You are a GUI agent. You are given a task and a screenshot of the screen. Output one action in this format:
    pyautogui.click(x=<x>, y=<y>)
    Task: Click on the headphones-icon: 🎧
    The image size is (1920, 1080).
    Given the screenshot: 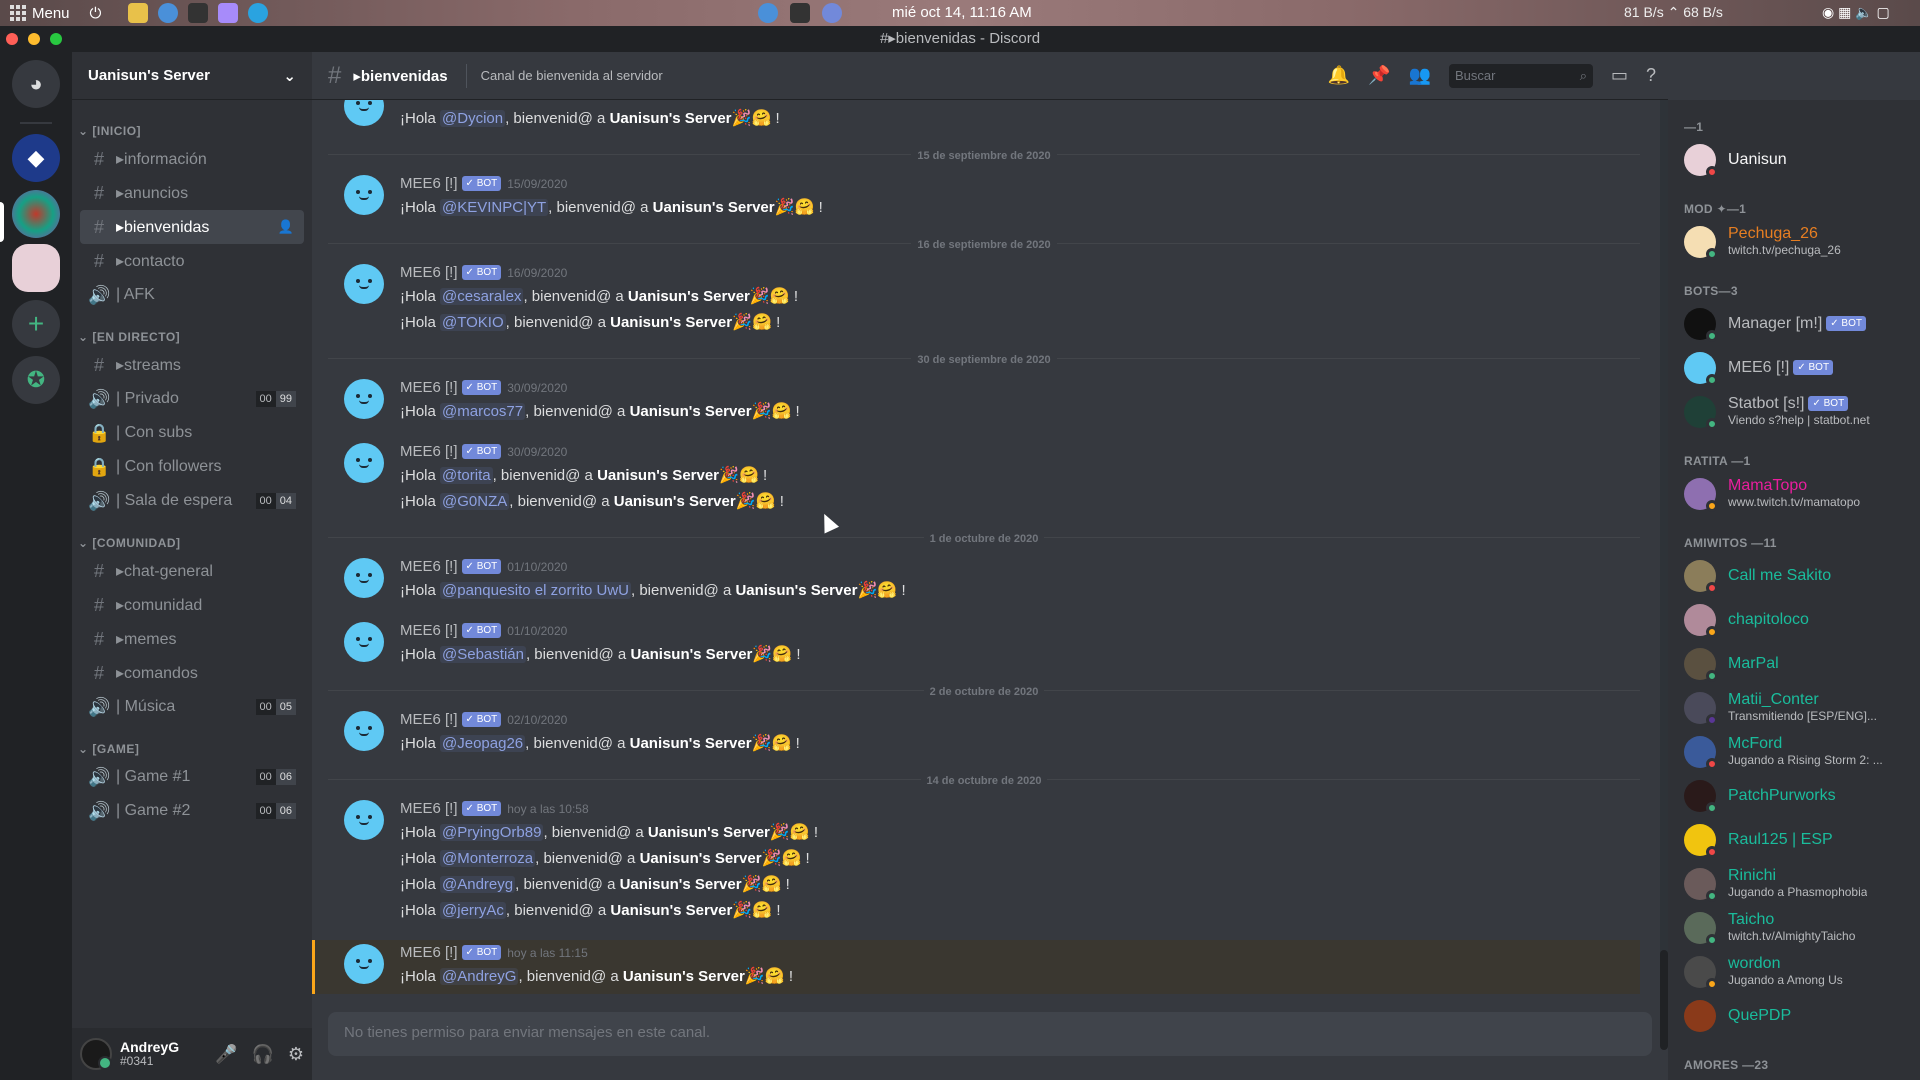 What is the action you would take?
    pyautogui.click(x=262, y=1054)
    